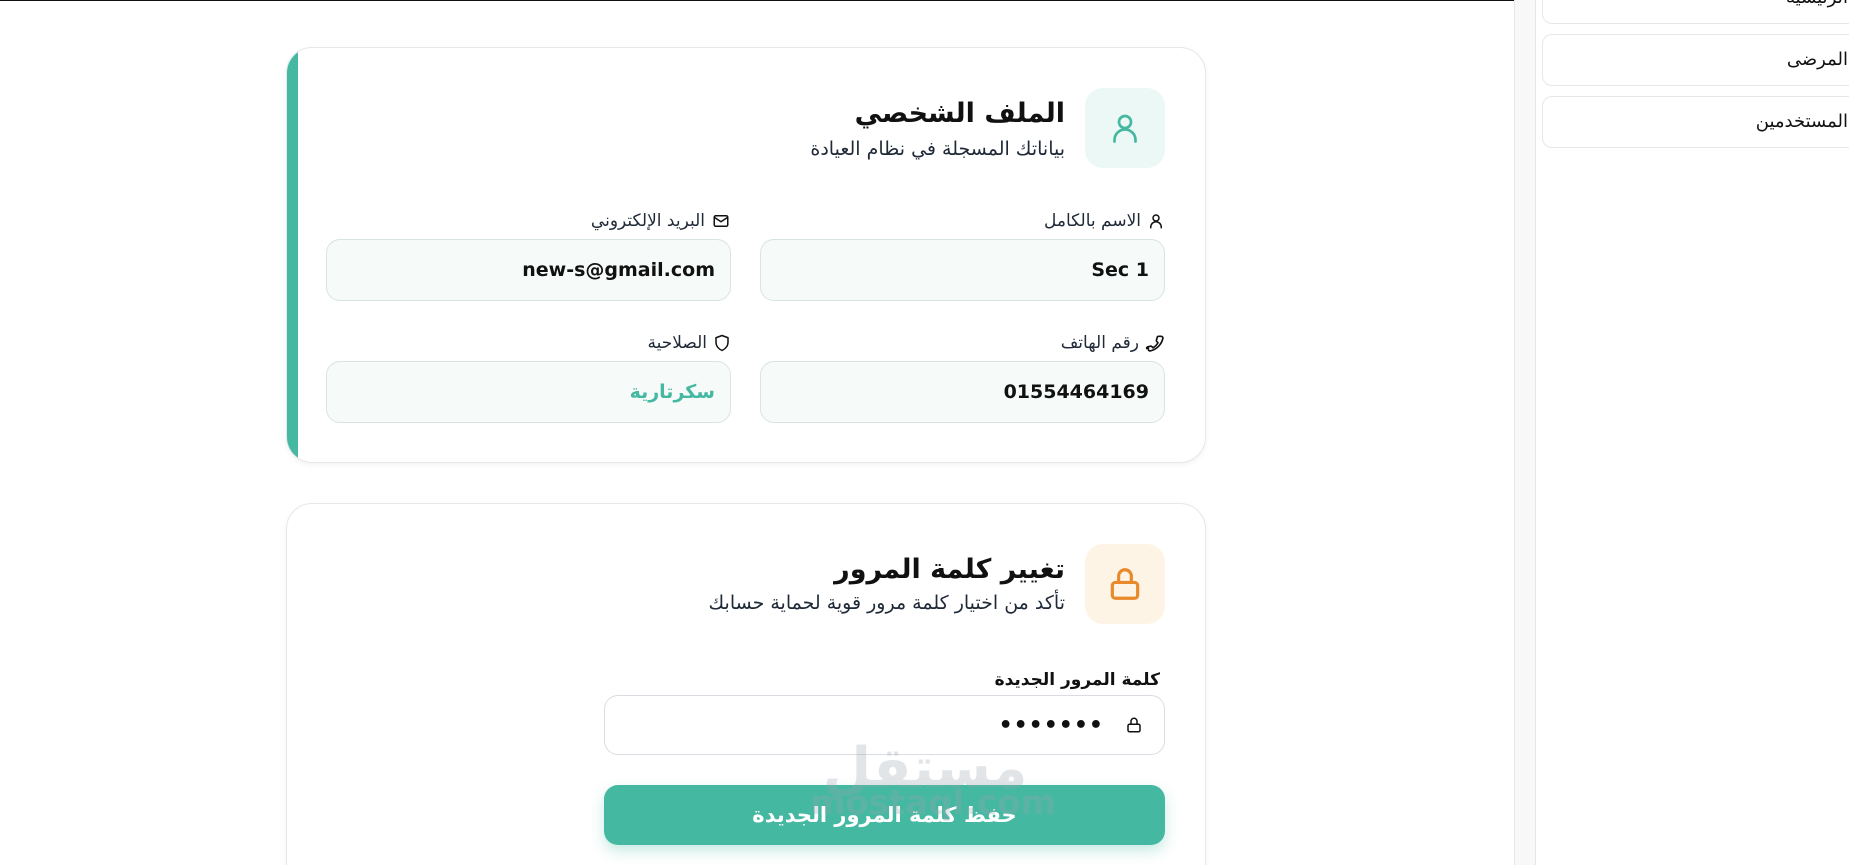 This screenshot has height=865, width=1849. What do you see at coordinates (1099, 343) in the screenshot?
I see `phone-label-text: رقم الهاتف` at bounding box center [1099, 343].